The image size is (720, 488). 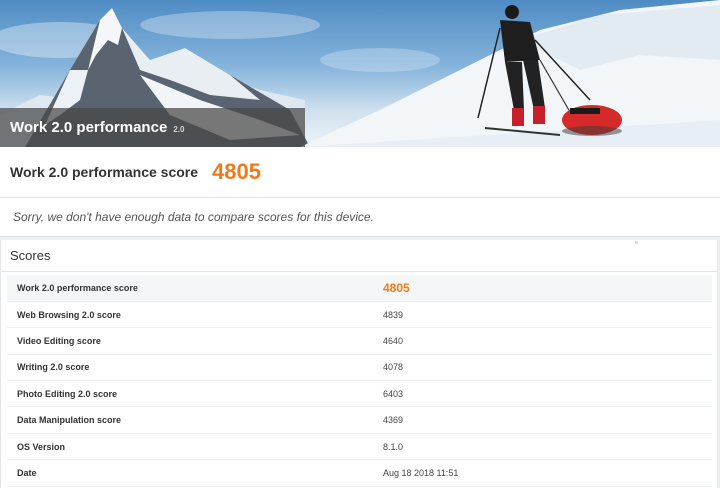 What do you see at coordinates (69, 314) in the screenshot?
I see `row-label: Web Browsing 2.0 score` at bounding box center [69, 314].